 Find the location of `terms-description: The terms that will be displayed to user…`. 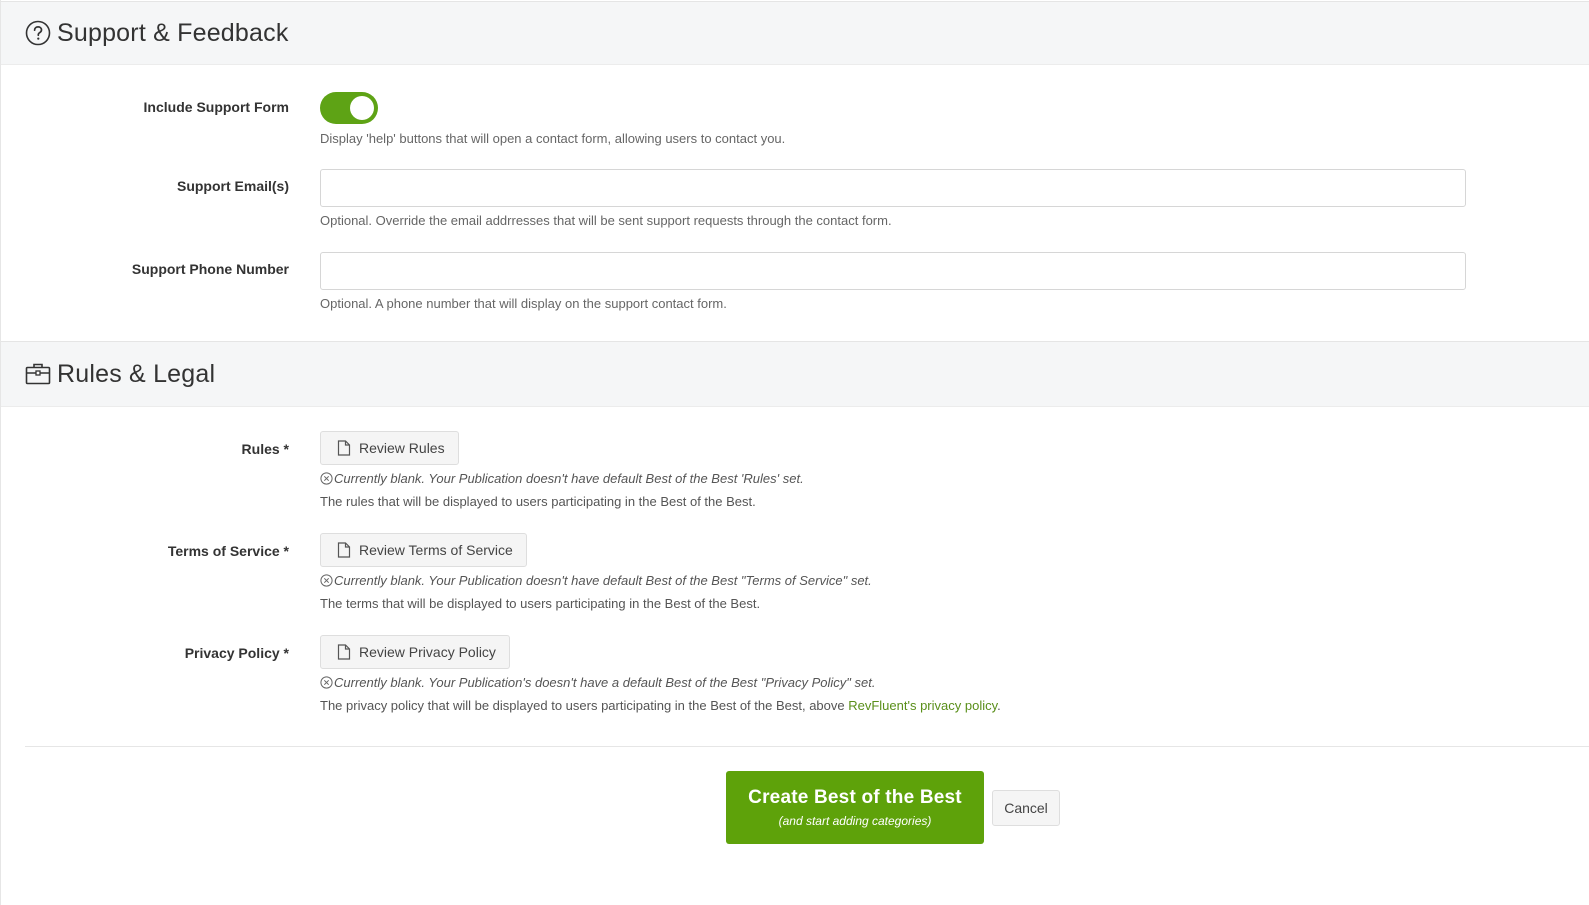

terms-description: The terms that will be displayed to user… is located at coordinates (540, 603).